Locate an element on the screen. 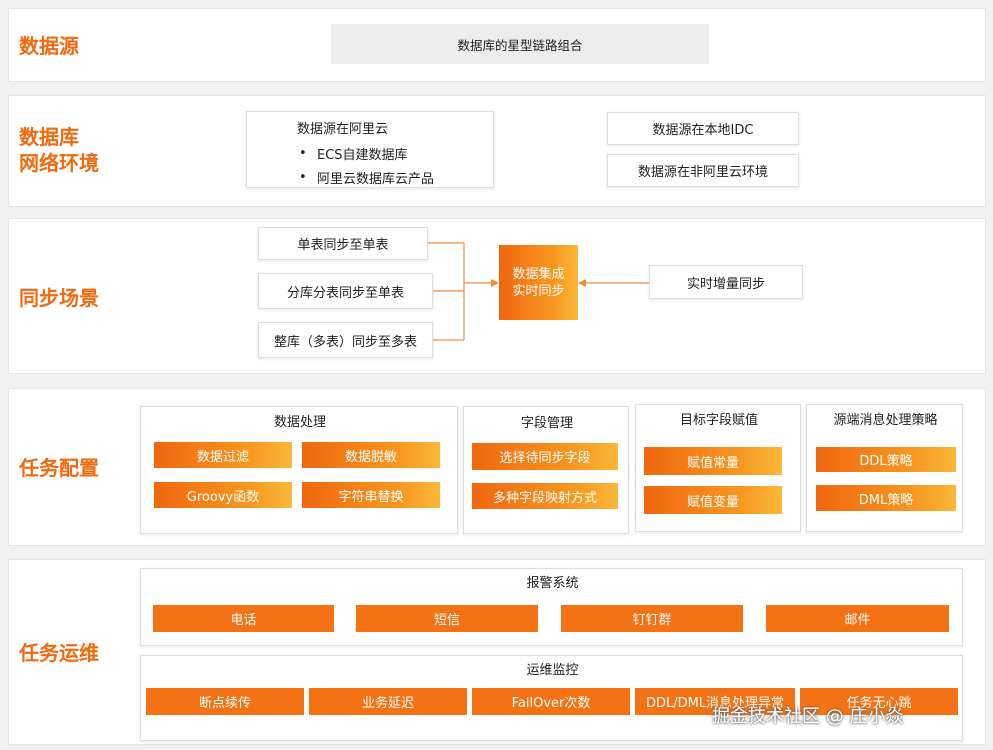 The image size is (993, 750). string-replace-button: 字符串替换 is located at coordinates (371, 495).